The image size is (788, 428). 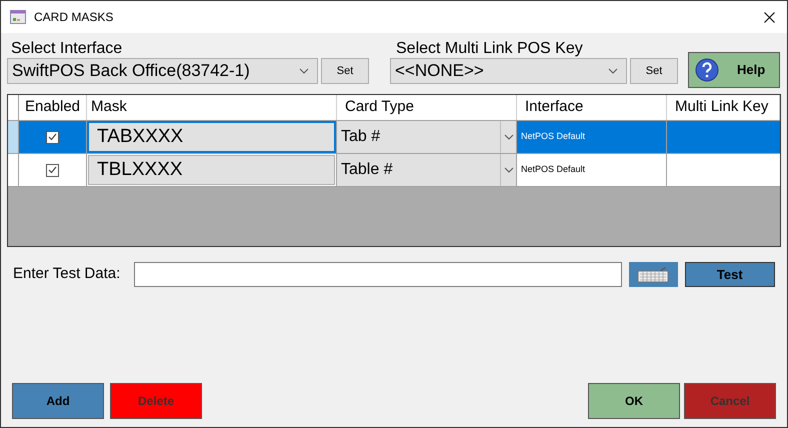 I want to click on column-header: Card Type, so click(x=379, y=107).